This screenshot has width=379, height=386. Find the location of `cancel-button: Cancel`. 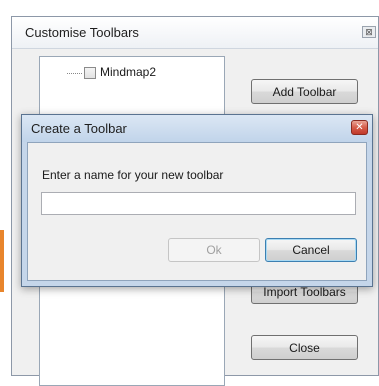

cancel-button: Cancel is located at coordinates (311, 250).